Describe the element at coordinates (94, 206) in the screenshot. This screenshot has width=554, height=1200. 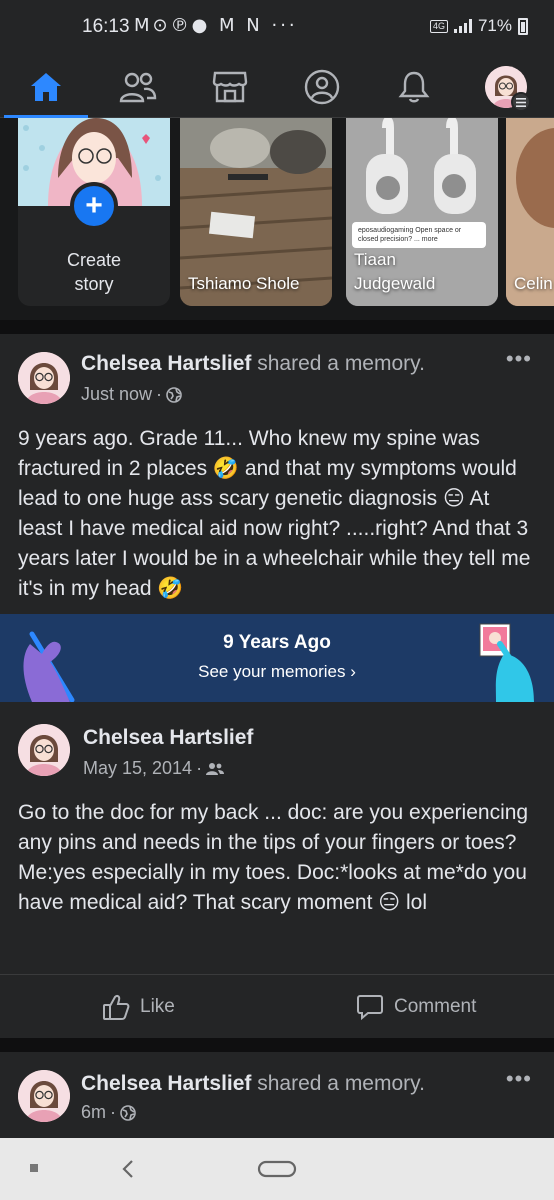
I see `add-story-icon: +` at that location.